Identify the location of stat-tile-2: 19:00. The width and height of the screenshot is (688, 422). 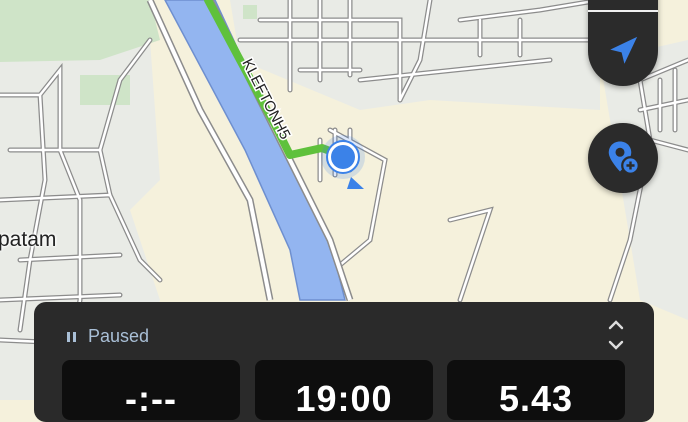
(344, 390).